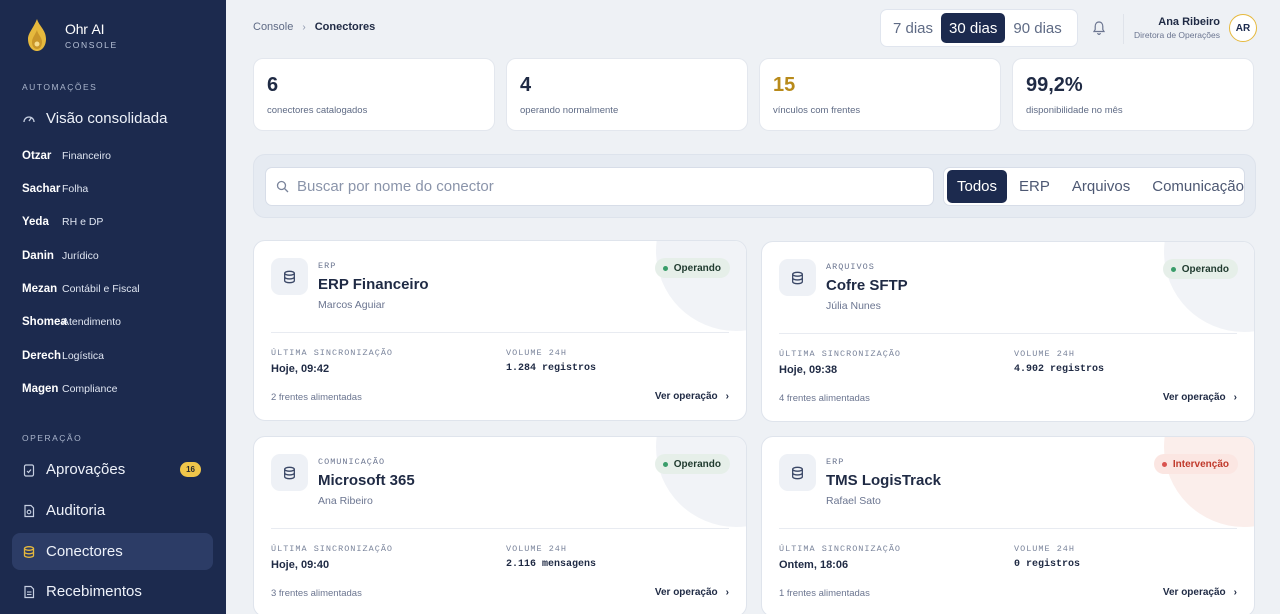 Image resolution: width=1280 pixels, height=614 pixels. What do you see at coordinates (1200, 464) in the screenshot?
I see `status-label: Intervenção` at bounding box center [1200, 464].